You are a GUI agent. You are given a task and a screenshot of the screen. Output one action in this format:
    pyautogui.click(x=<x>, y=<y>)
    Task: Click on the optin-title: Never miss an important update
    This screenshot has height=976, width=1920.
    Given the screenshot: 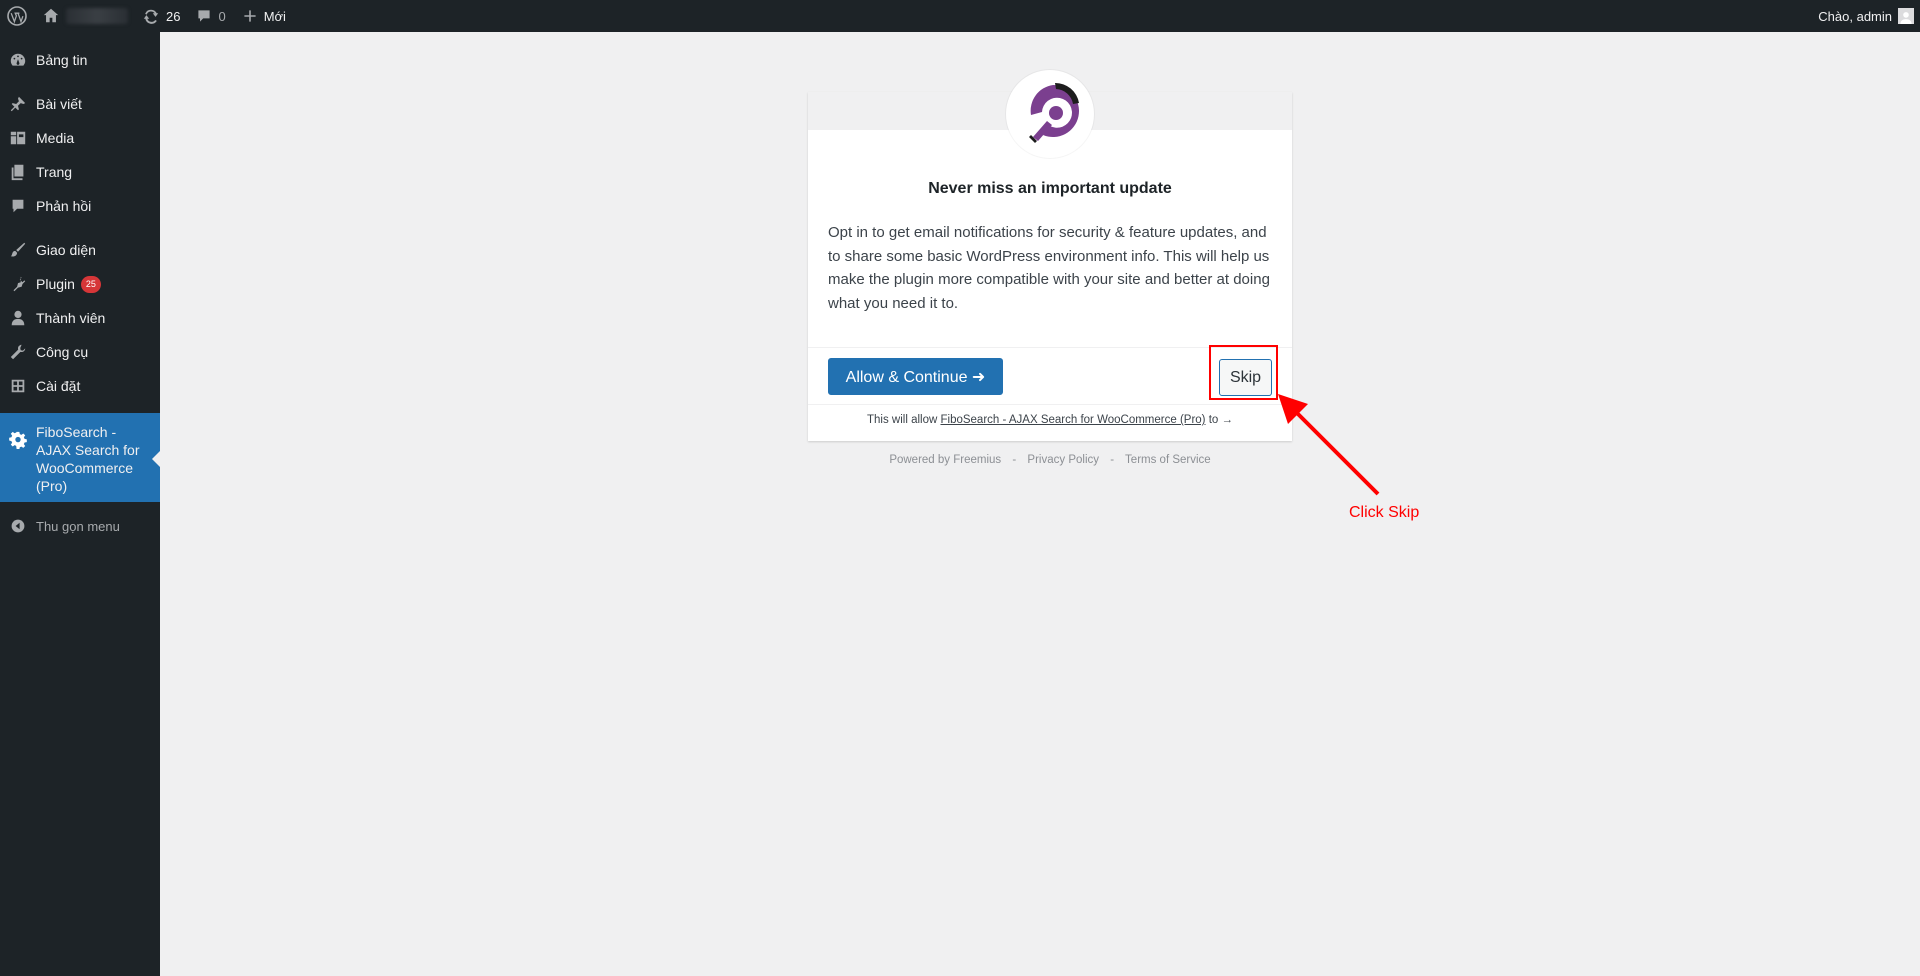 What is the action you would take?
    pyautogui.click(x=1050, y=188)
    